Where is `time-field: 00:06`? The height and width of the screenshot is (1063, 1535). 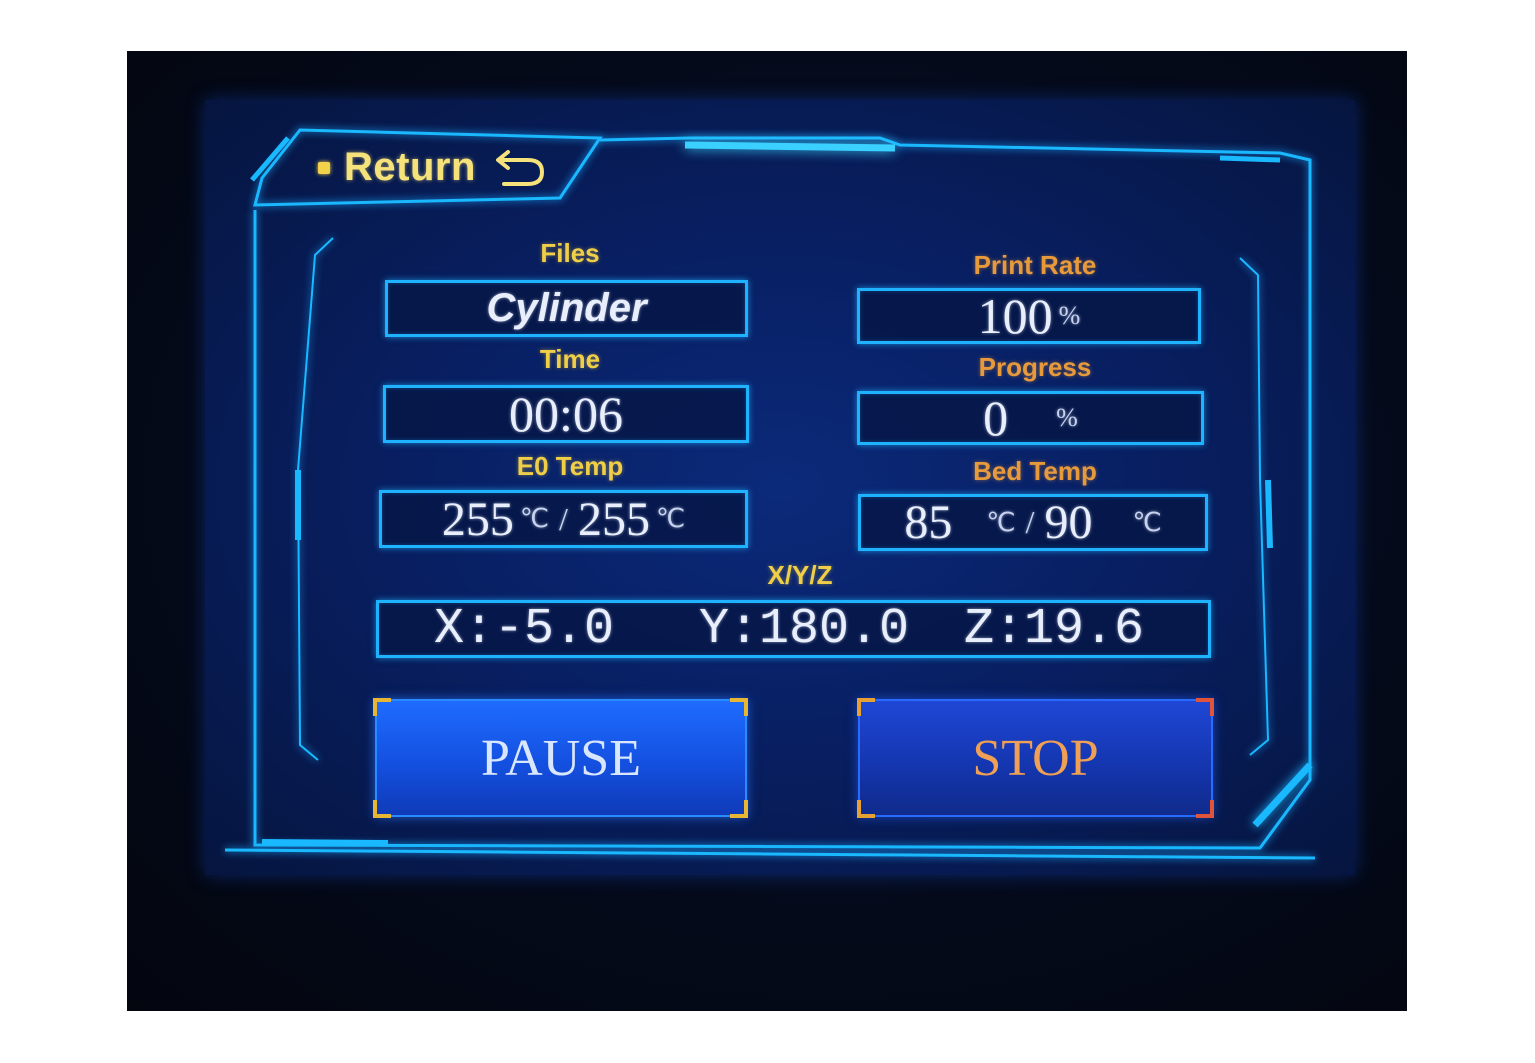
time-field: 00:06 is located at coordinates (566, 414).